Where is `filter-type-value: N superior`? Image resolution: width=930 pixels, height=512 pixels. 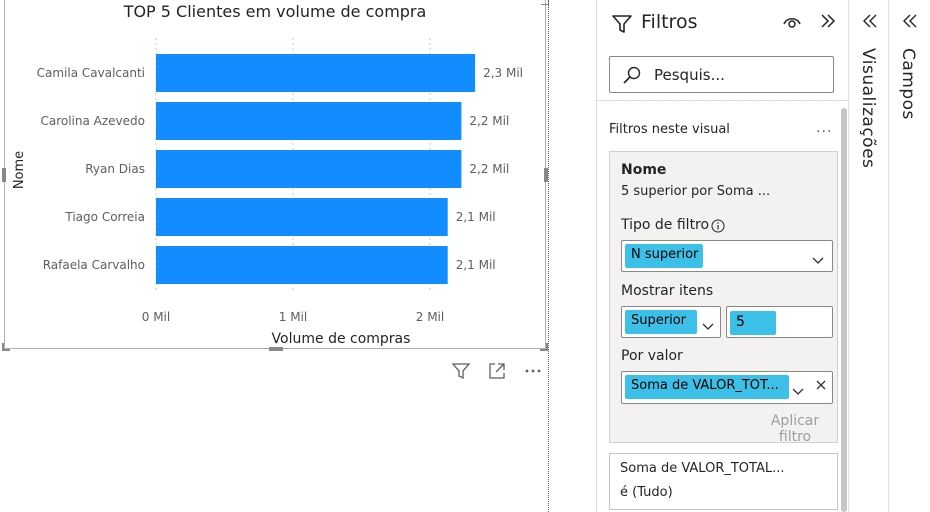
filter-type-value: N superior is located at coordinates (664, 256).